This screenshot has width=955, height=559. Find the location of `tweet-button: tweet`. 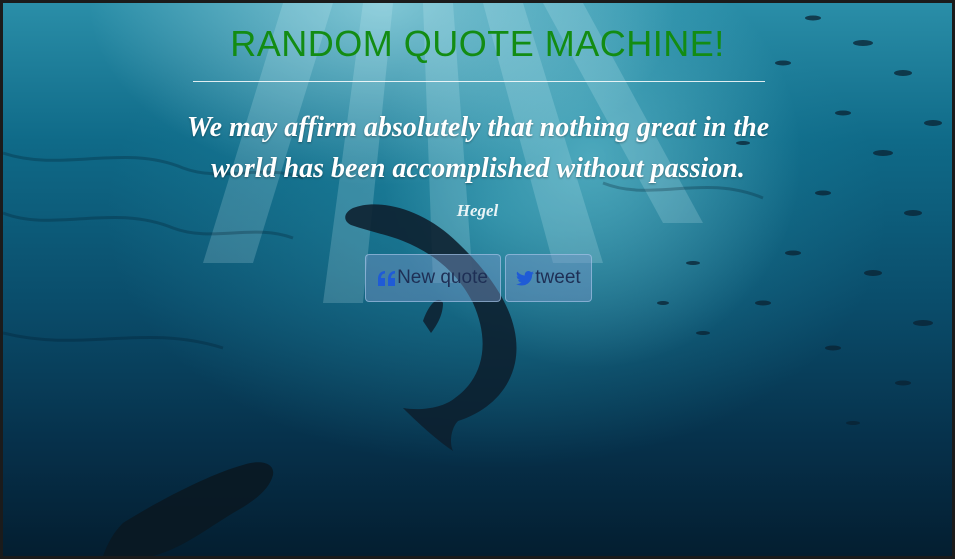

tweet-button: tweet is located at coordinates (548, 278).